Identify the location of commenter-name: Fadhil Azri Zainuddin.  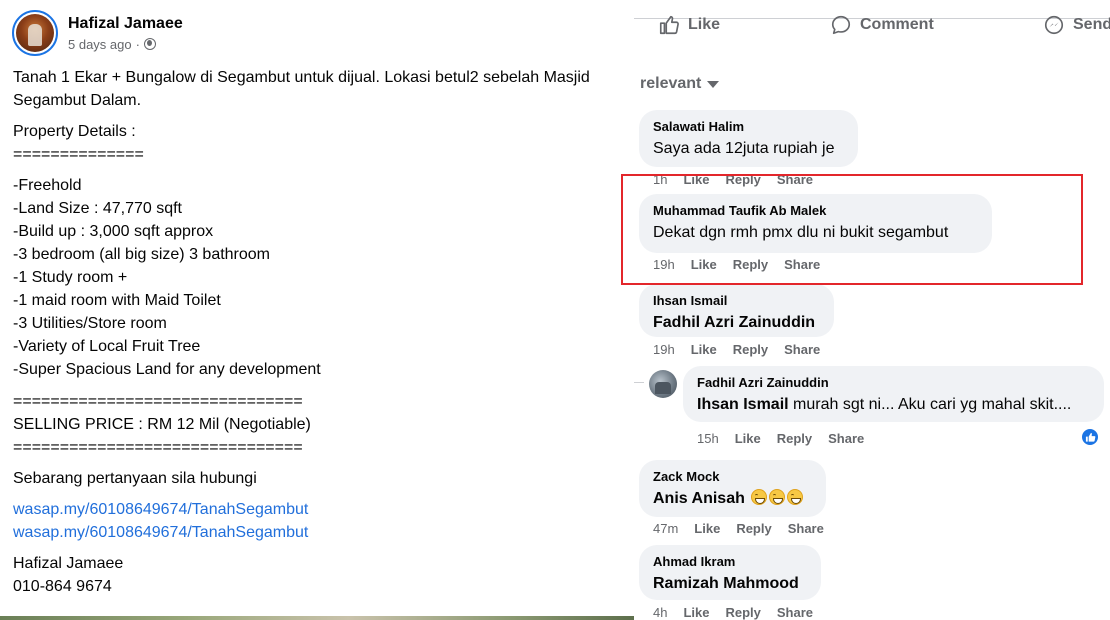
(893, 383).